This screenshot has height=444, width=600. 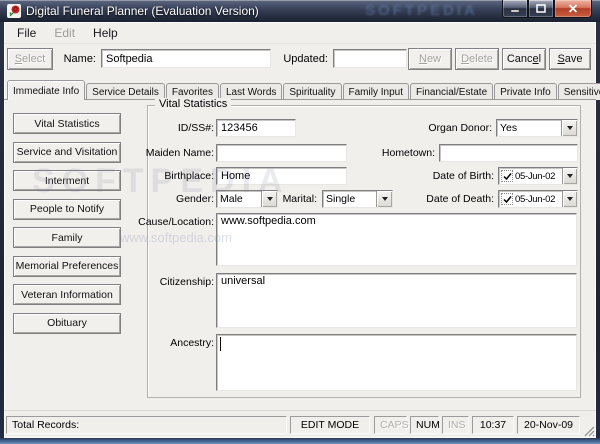 I want to click on citizenship-textarea: universal, so click(x=396, y=300).